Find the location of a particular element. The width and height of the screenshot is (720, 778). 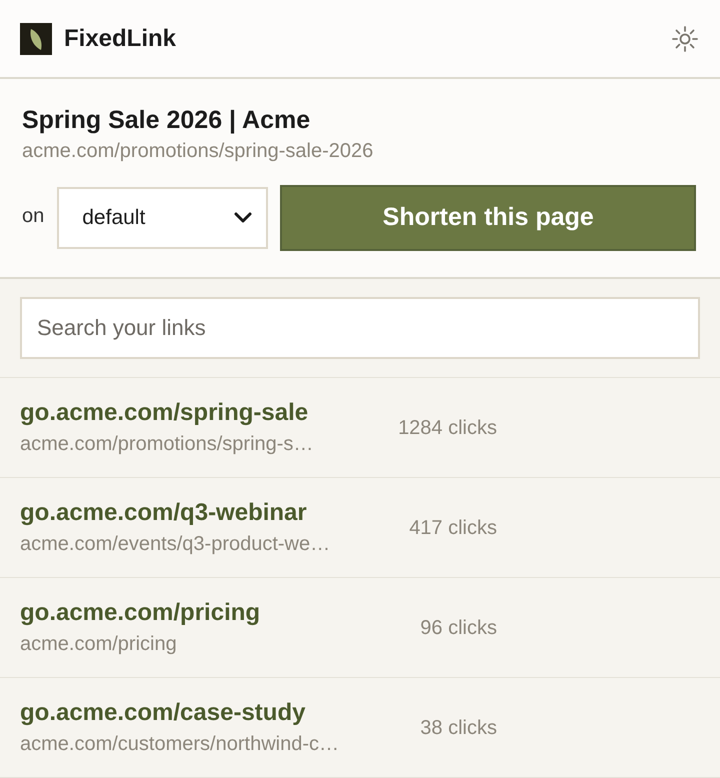

click-count: 96 clicks is located at coordinates (458, 627).